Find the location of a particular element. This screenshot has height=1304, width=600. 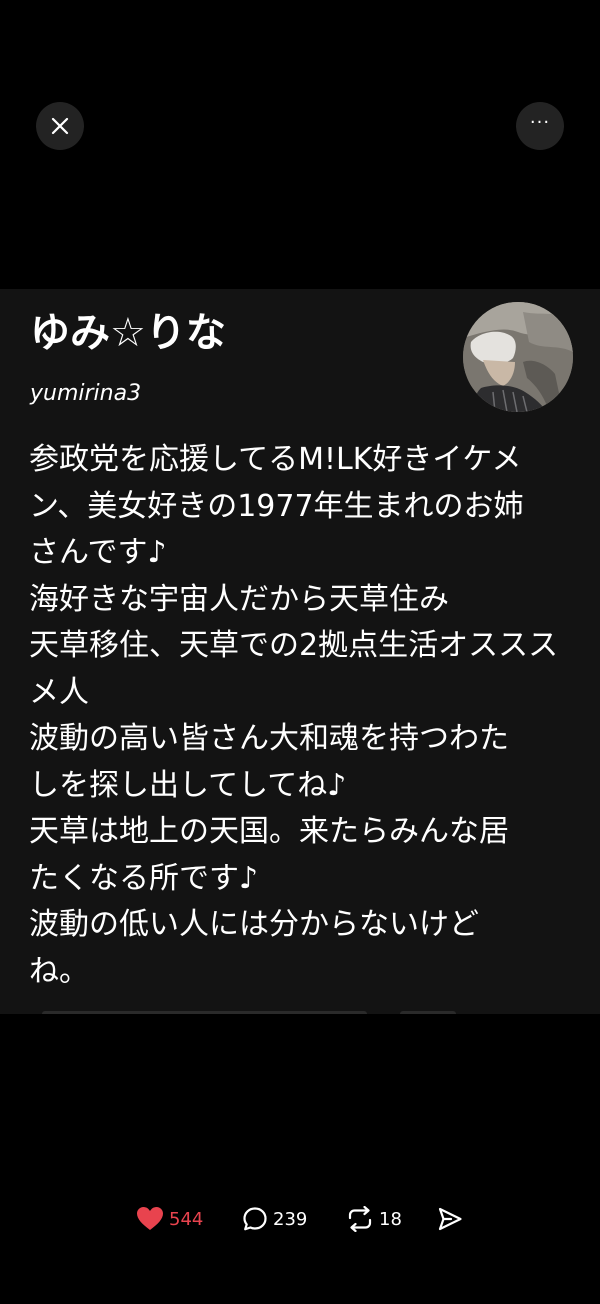

repost-button: 18 is located at coordinates (374, 1219).